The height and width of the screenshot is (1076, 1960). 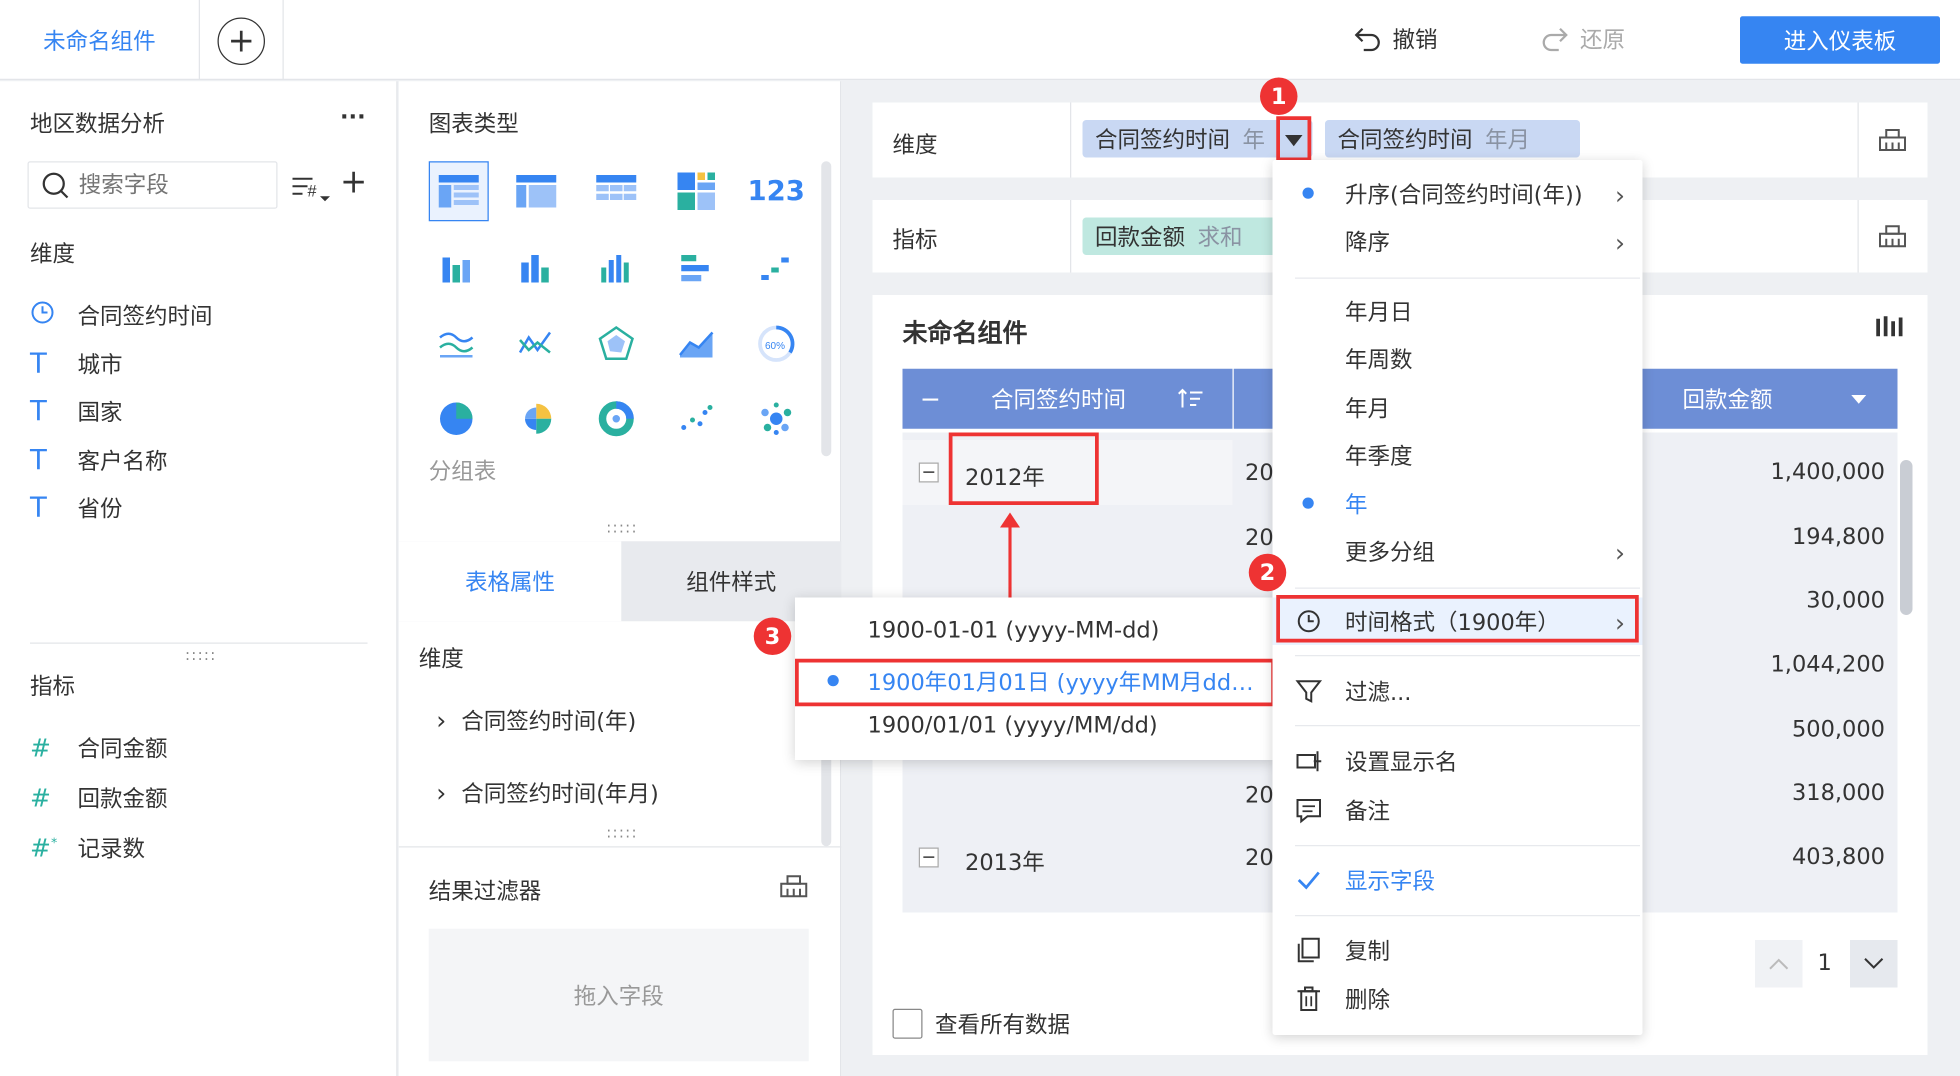 What do you see at coordinates (1067, 398) in the screenshot?
I see `table-header-cell: − 合同签约时间` at bounding box center [1067, 398].